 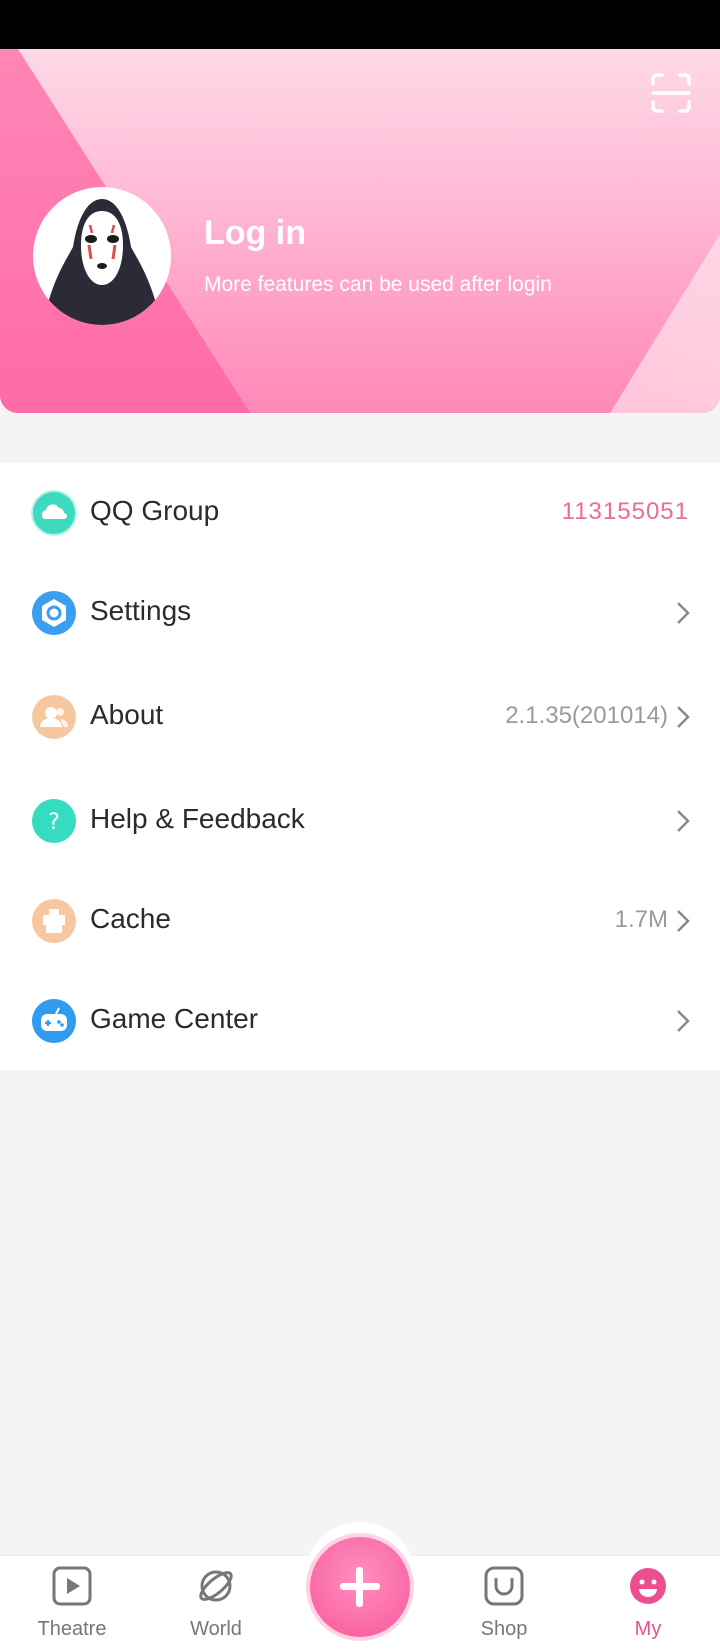 I want to click on tab-shop: Shop, so click(x=504, y=1603).